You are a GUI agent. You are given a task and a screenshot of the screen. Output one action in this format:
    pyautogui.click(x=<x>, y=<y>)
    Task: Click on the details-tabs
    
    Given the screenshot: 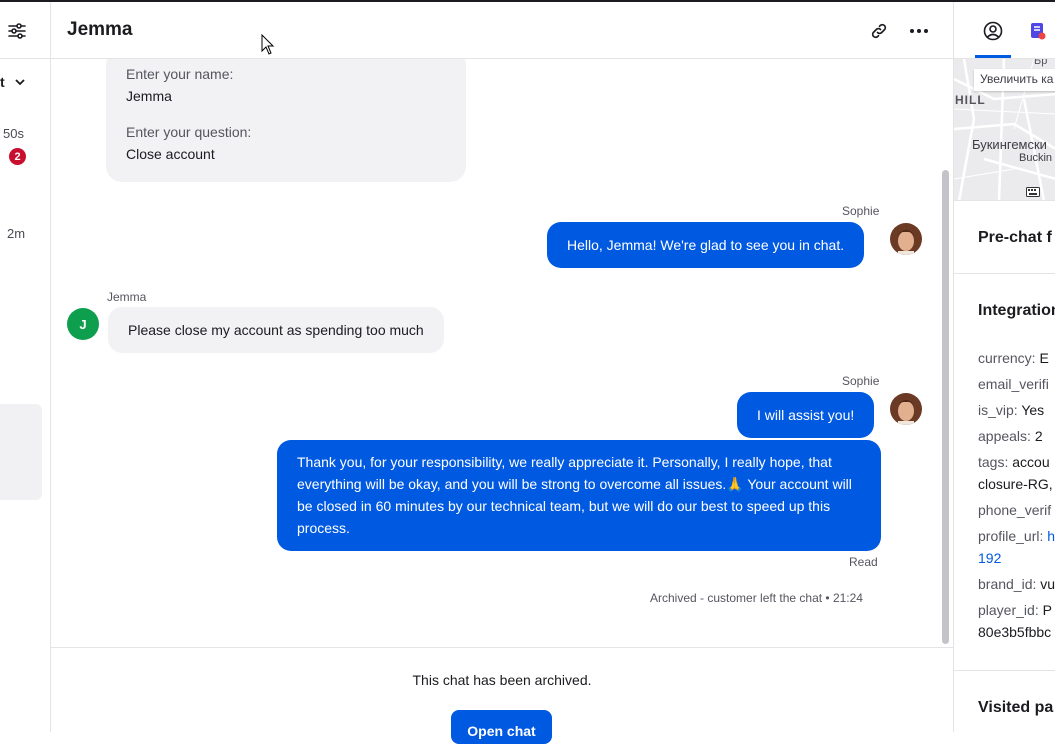 What is the action you would take?
    pyautogui.click(x=1004, y=30)
    